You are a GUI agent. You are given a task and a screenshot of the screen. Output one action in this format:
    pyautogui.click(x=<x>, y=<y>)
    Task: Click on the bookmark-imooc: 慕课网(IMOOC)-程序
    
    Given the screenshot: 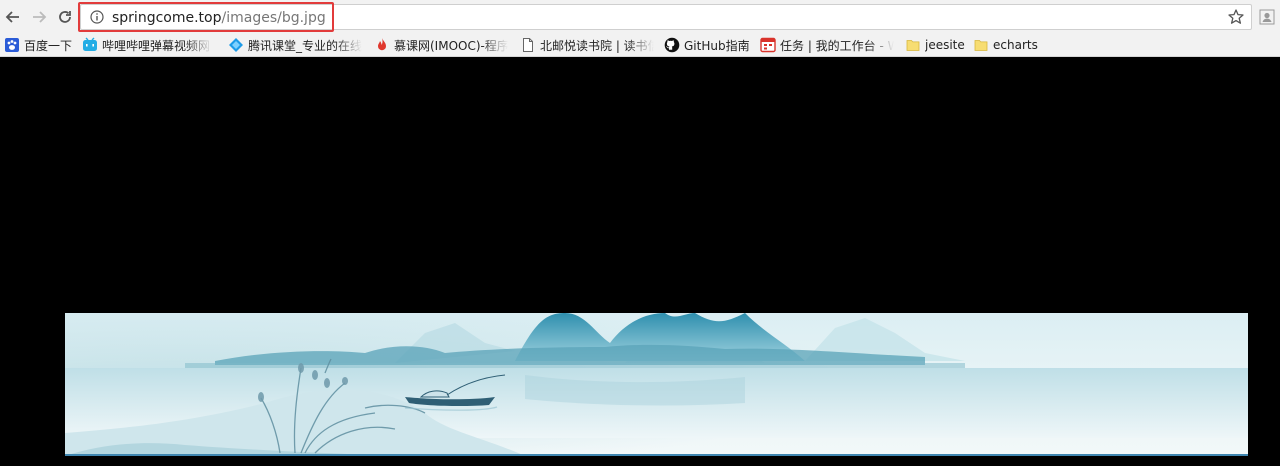 What is the action you would take?
    pyautogui.click(x=441, y=45)
    